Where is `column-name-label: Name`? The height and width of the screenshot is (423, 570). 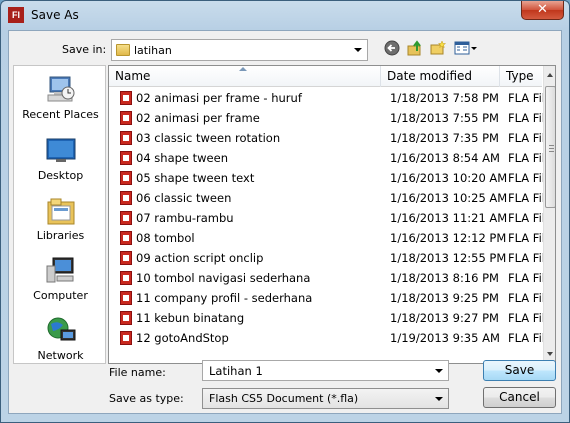
column-name-label: Name is located at coordinates (133, 76).